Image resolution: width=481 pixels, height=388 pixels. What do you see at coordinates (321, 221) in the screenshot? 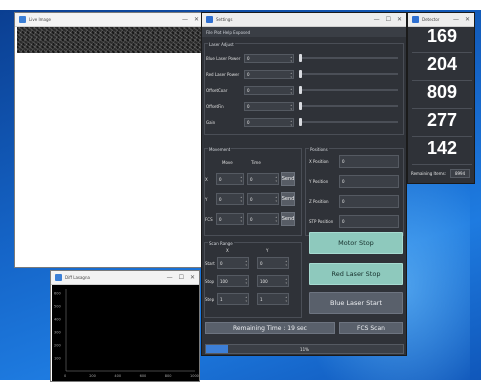
I see `position-label: STP Position` at bounding box center [321, 221].